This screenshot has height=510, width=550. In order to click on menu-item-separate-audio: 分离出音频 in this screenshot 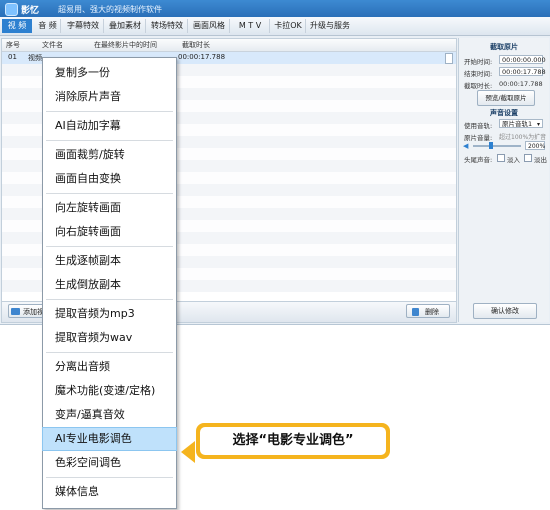, I will do `click(109, 367)`.